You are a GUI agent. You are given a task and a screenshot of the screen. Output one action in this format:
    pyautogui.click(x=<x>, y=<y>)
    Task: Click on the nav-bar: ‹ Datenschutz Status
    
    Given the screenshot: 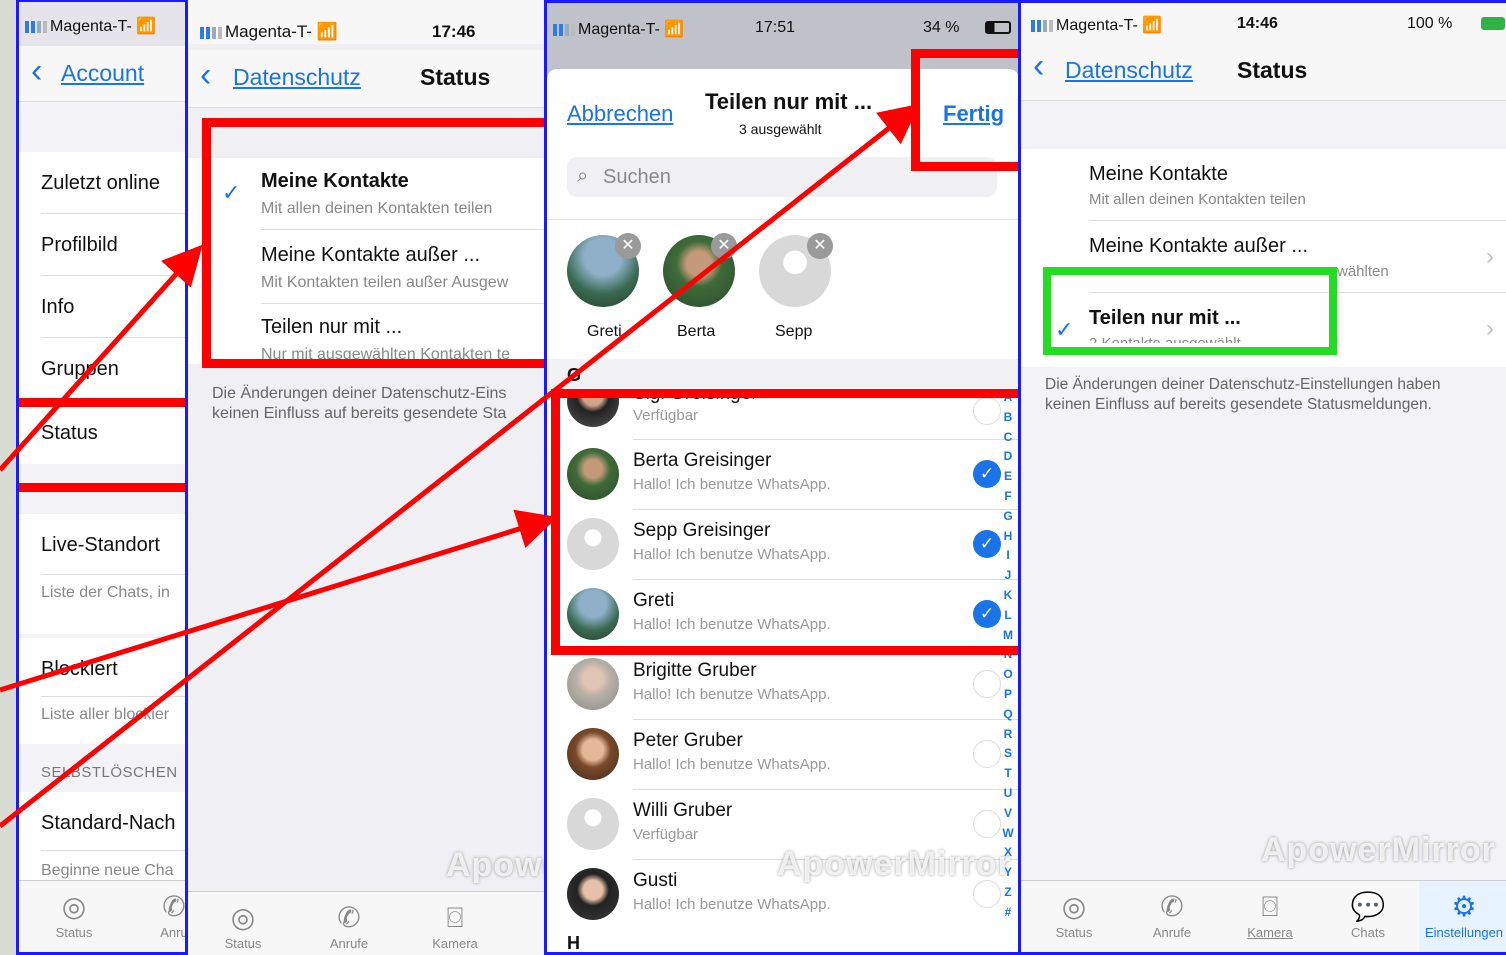 What is the action you would take?
    pyautogui.click(x=368, y=79)
    